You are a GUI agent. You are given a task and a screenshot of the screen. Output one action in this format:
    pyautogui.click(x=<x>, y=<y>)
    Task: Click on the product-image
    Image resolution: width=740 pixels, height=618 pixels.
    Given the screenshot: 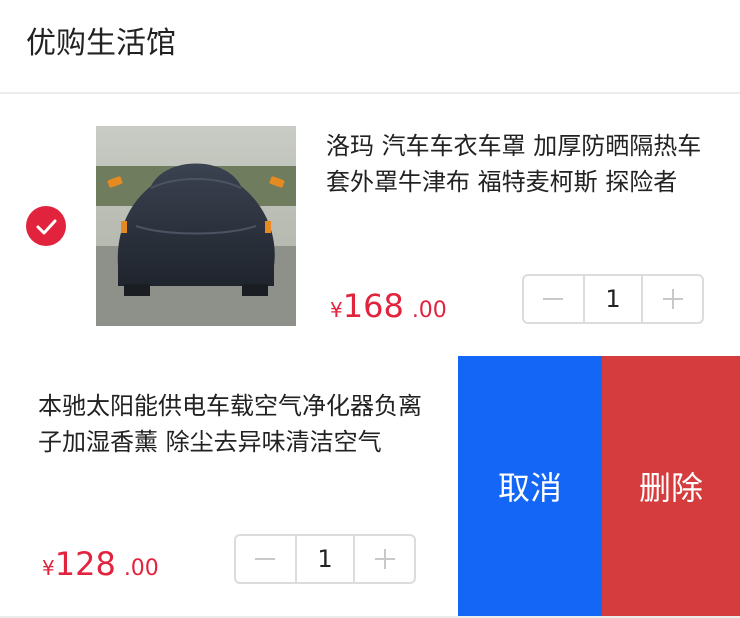 What is the action you would take?
    pyautogui.click(x=196, y=226)
    